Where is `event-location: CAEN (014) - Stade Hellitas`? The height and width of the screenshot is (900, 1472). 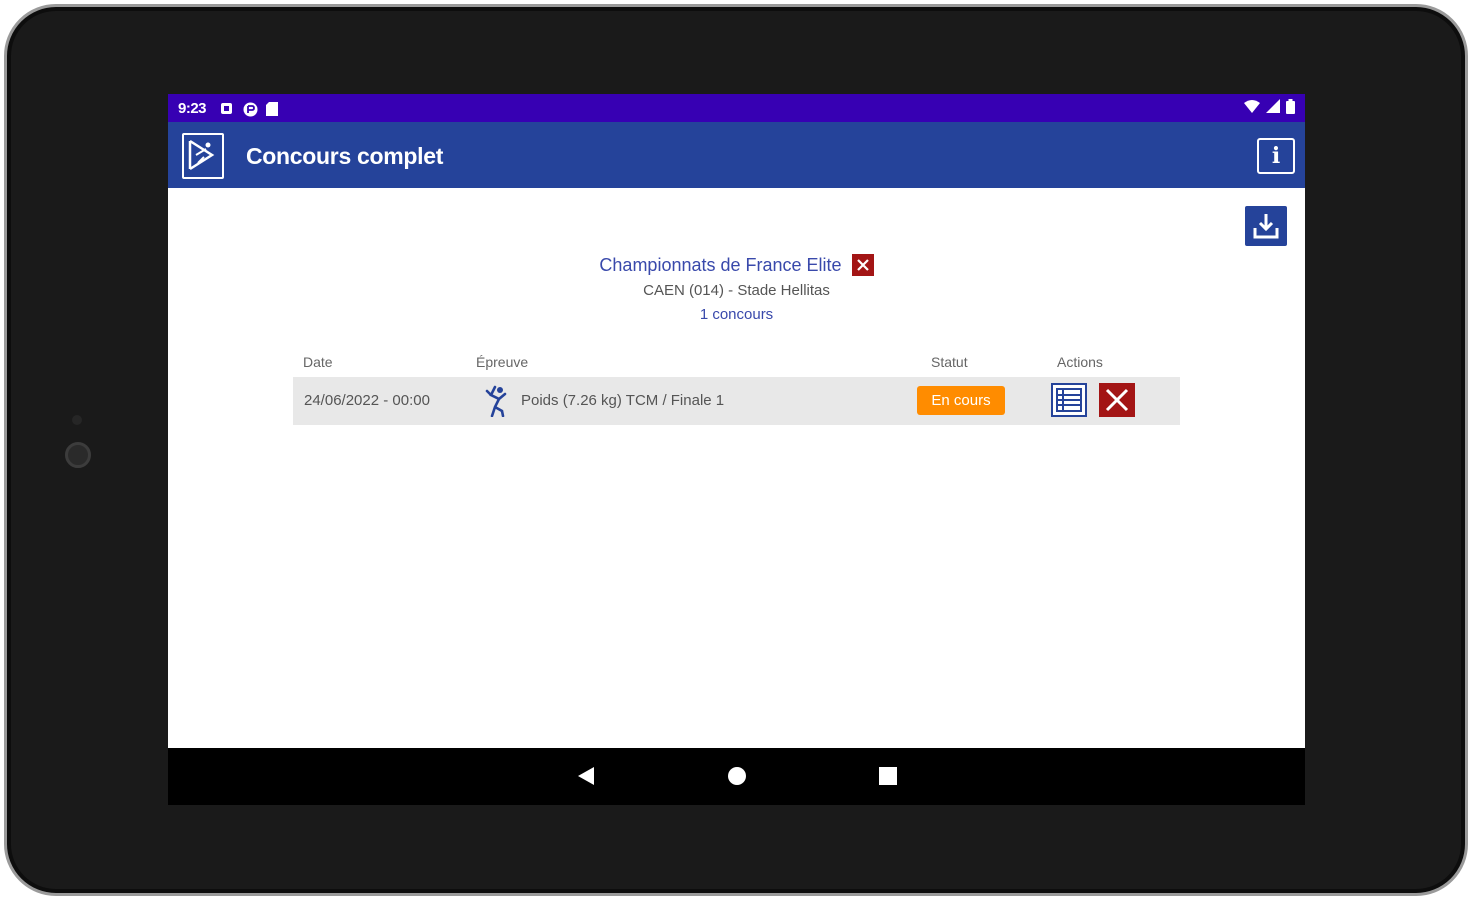 event-location: CAEN (014) - Stade Hellitas is located at coordinates (736, 290).